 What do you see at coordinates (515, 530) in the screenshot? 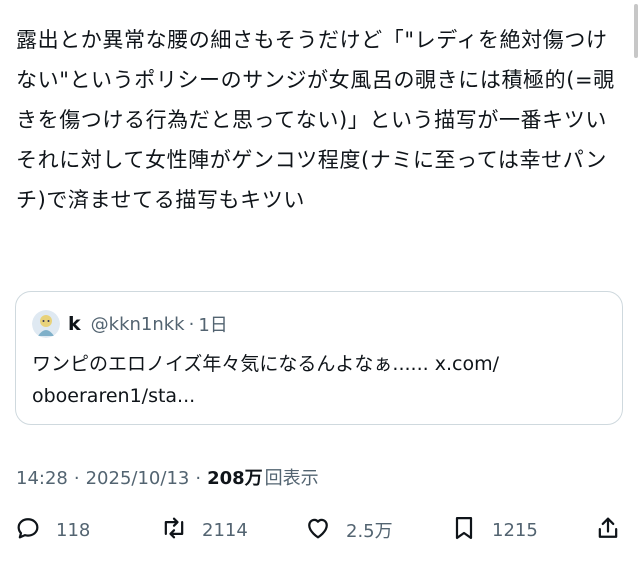
I see `bookmark-count: 1215` at bounding box center [515, 530].